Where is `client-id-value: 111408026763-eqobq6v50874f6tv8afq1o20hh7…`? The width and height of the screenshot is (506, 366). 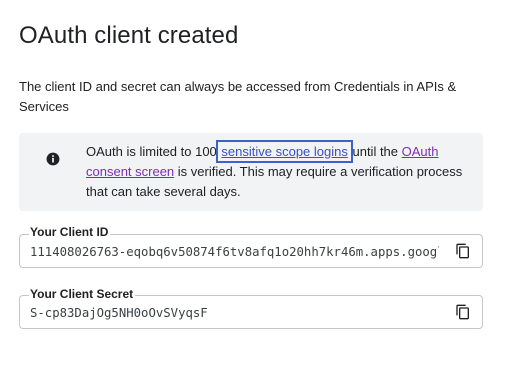
client-id-value: 111408026763-eqobq6v50874f6tv8afq1o20hh7… is located at coordinates (234, 252).